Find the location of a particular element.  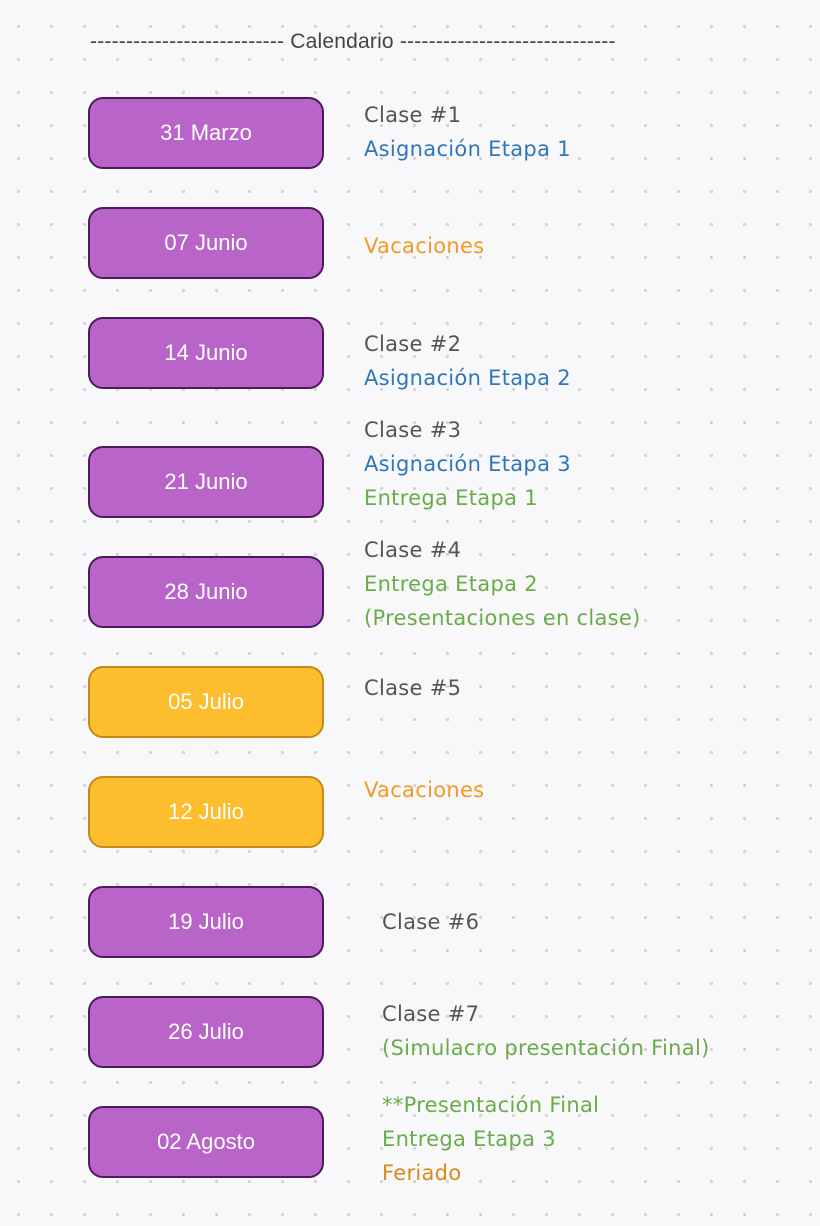

clase-label: Clase #6 is located at coordinates (431, 922).